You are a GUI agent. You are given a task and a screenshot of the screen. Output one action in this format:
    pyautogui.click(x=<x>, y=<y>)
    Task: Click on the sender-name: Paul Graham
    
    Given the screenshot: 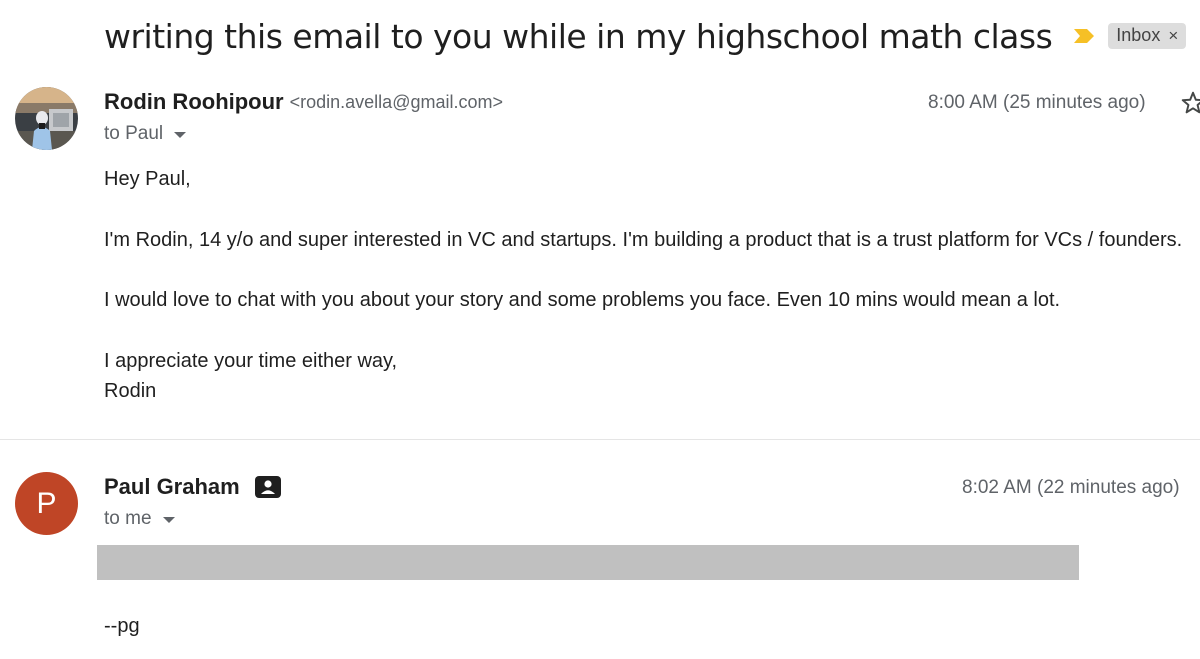 What is the action you would take?
    pyautogui.click(x=172, y=487)
    